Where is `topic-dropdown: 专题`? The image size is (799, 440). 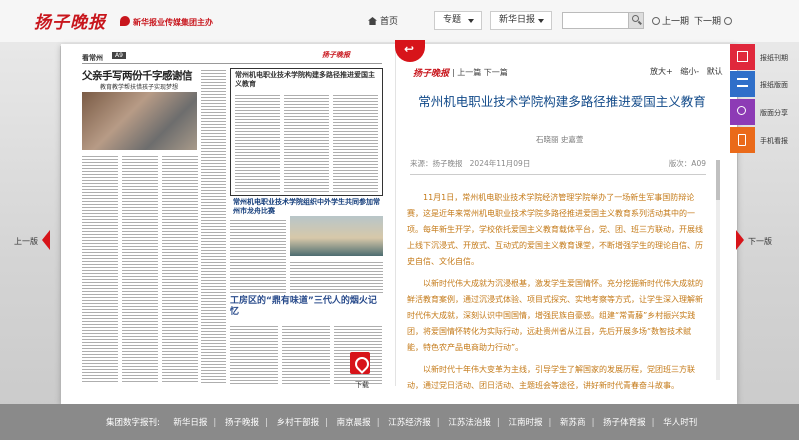 topic-dropdown: 专题 is located at coordinates (458, 20).